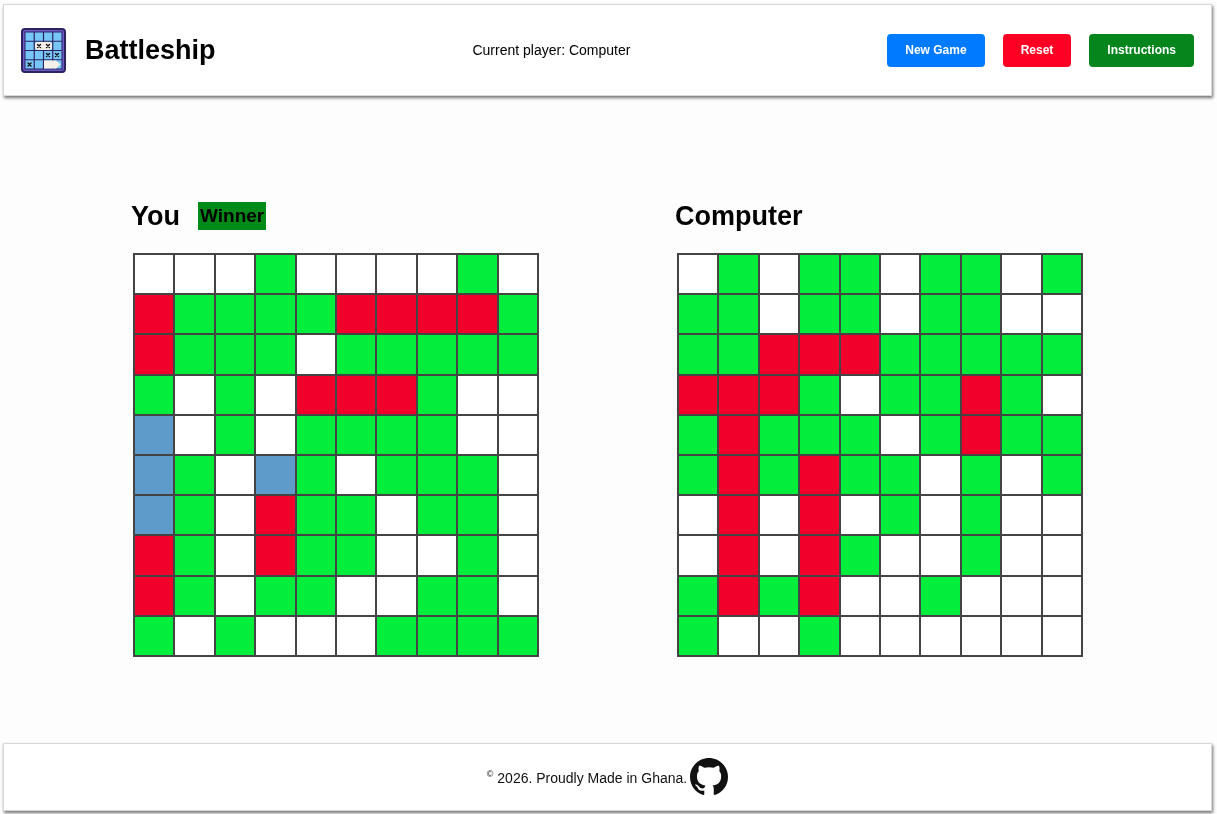  What do you see at coordinates (1037, 50) in the screenshot?
I see `action-button: Reset` at bounding box center [1037, 50].